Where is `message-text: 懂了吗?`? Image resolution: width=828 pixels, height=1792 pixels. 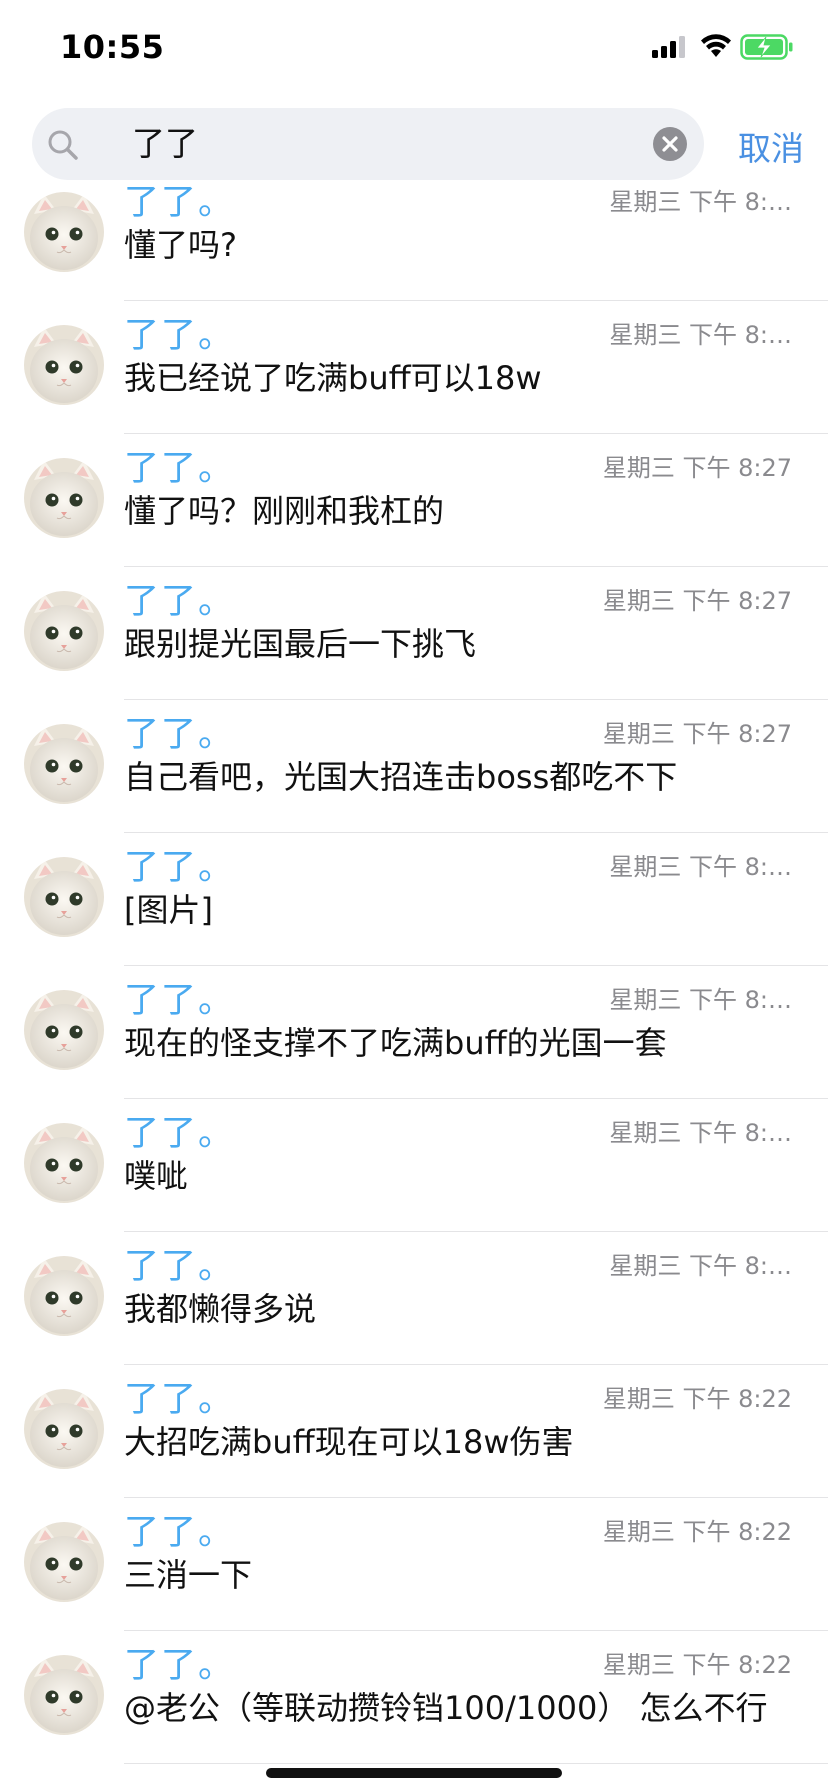 message-text: 懂了吗? is located at coordinates (180, 245).